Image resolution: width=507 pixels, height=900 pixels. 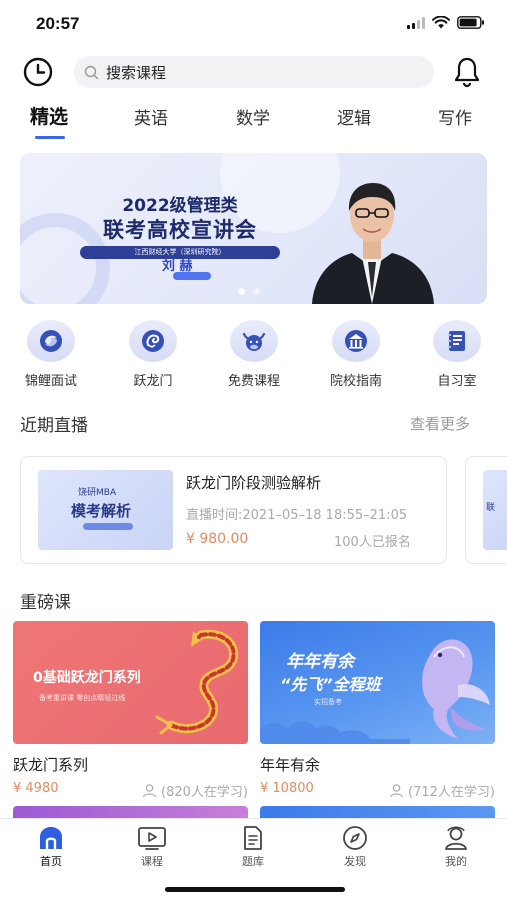 What do you see at coordinates (54, 426) in the screenshot?
I see `live-section-title: 近期直播` at bounding box center [54, 426].